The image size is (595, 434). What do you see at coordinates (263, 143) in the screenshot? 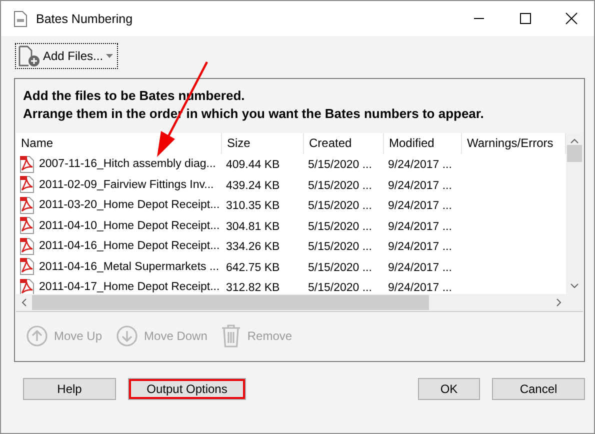
I see `column-header: Size` at bounding box center [263, 143].